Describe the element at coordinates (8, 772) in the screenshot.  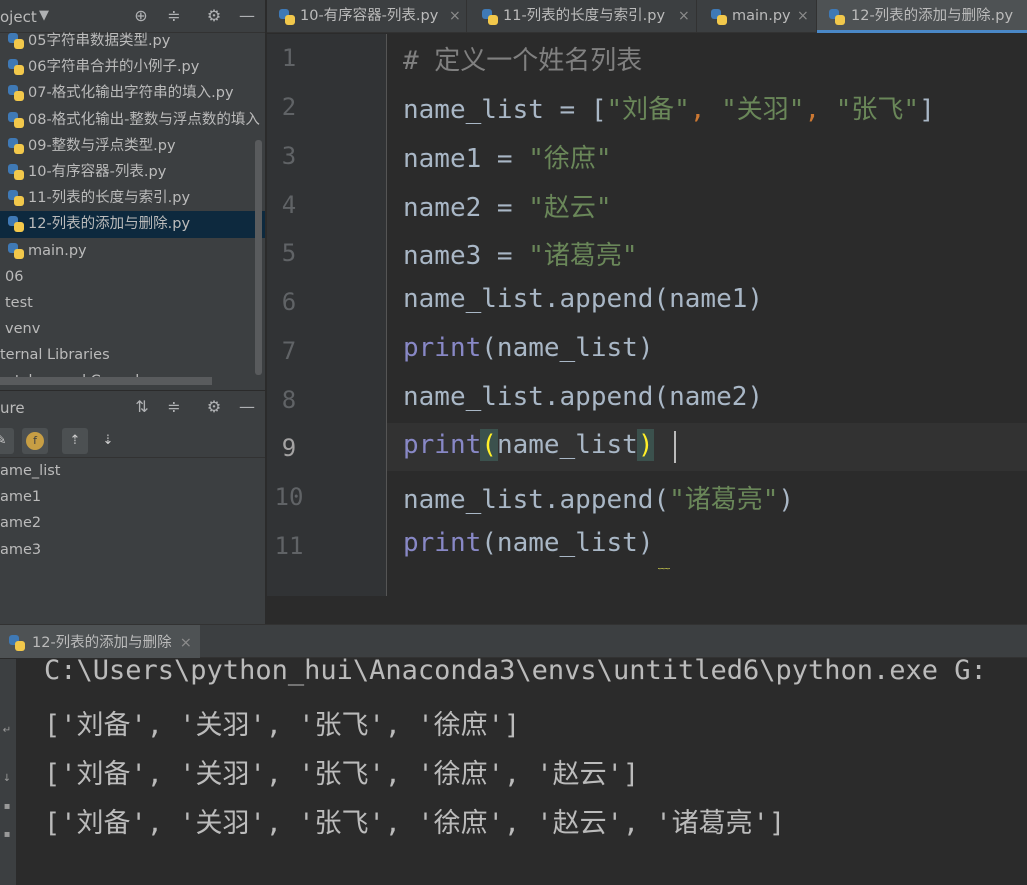
I see `run-toolbar: ↵ ↓ ▪ ▪` at that location.